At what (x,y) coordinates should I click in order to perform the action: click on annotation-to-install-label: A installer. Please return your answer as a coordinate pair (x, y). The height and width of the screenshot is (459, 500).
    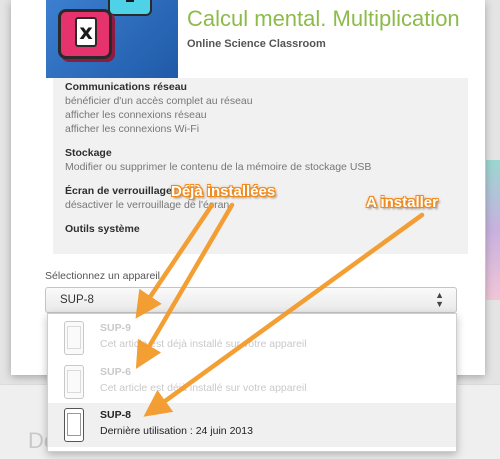
    Looking at the image, I should click on (402, 202).